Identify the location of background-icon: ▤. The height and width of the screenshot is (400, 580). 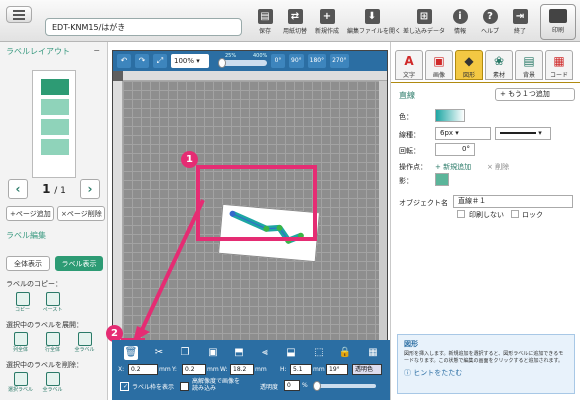
(529, 61).